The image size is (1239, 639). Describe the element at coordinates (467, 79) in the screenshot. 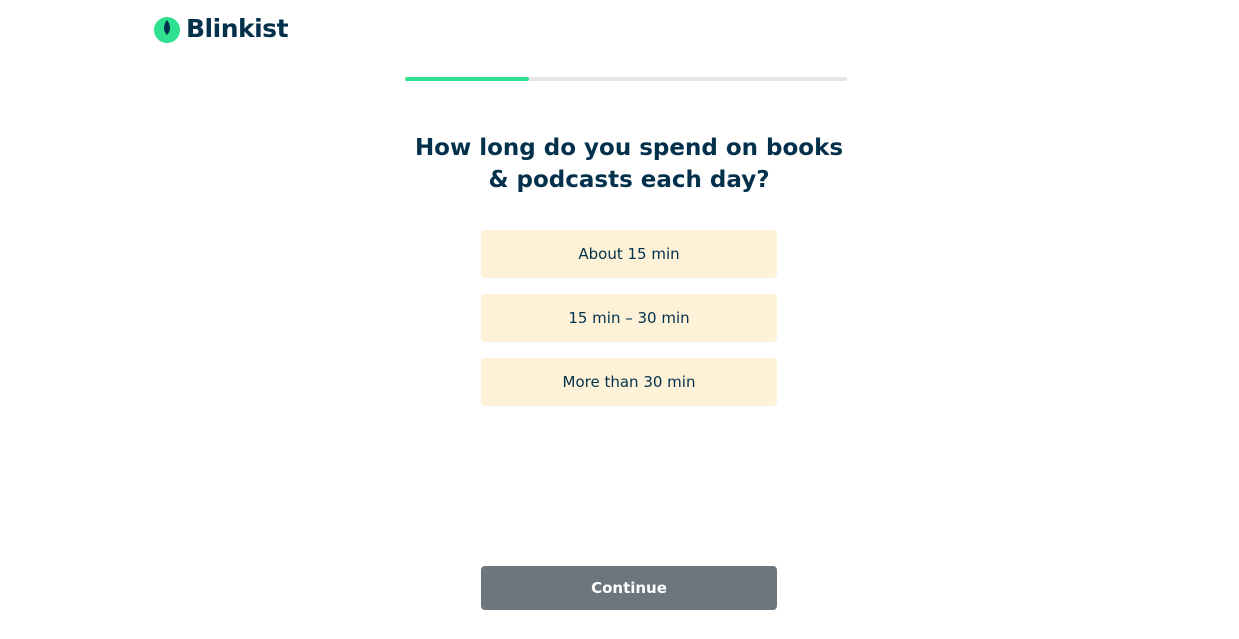

I see `progress-bar-fill` at that location.